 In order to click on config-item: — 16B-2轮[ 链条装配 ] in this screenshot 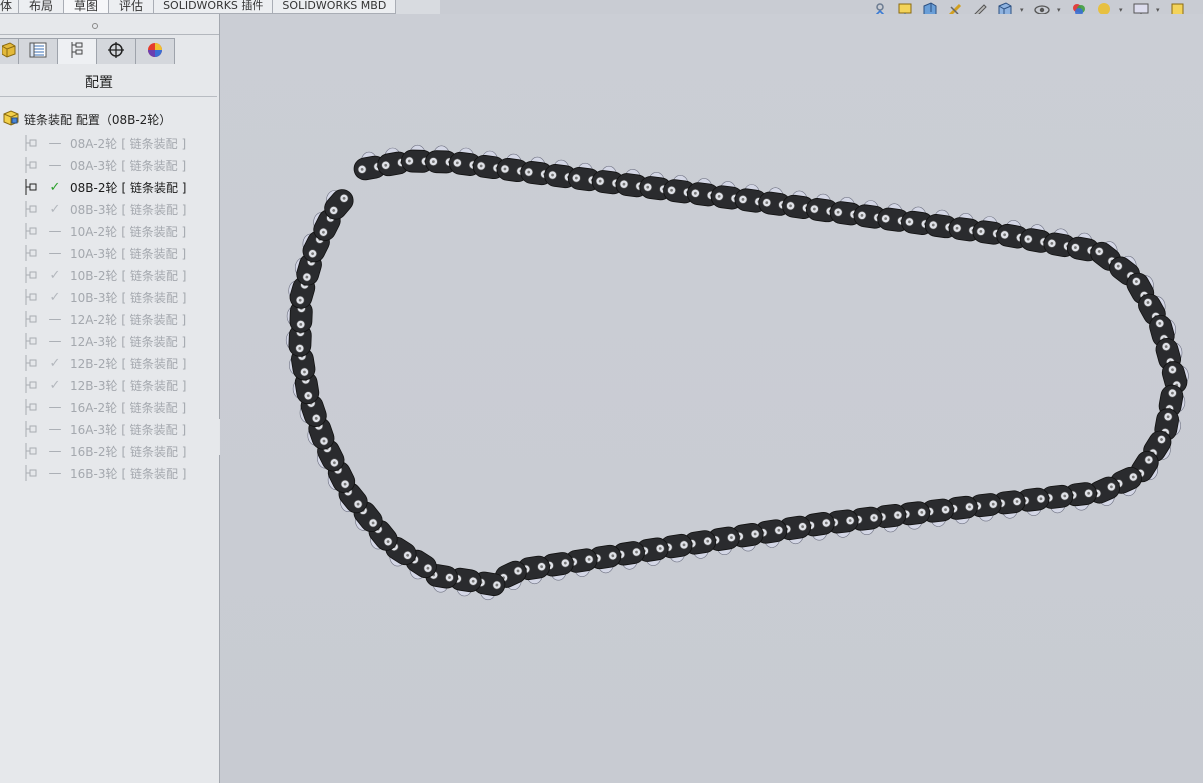, I will do `click(105, 451)`.